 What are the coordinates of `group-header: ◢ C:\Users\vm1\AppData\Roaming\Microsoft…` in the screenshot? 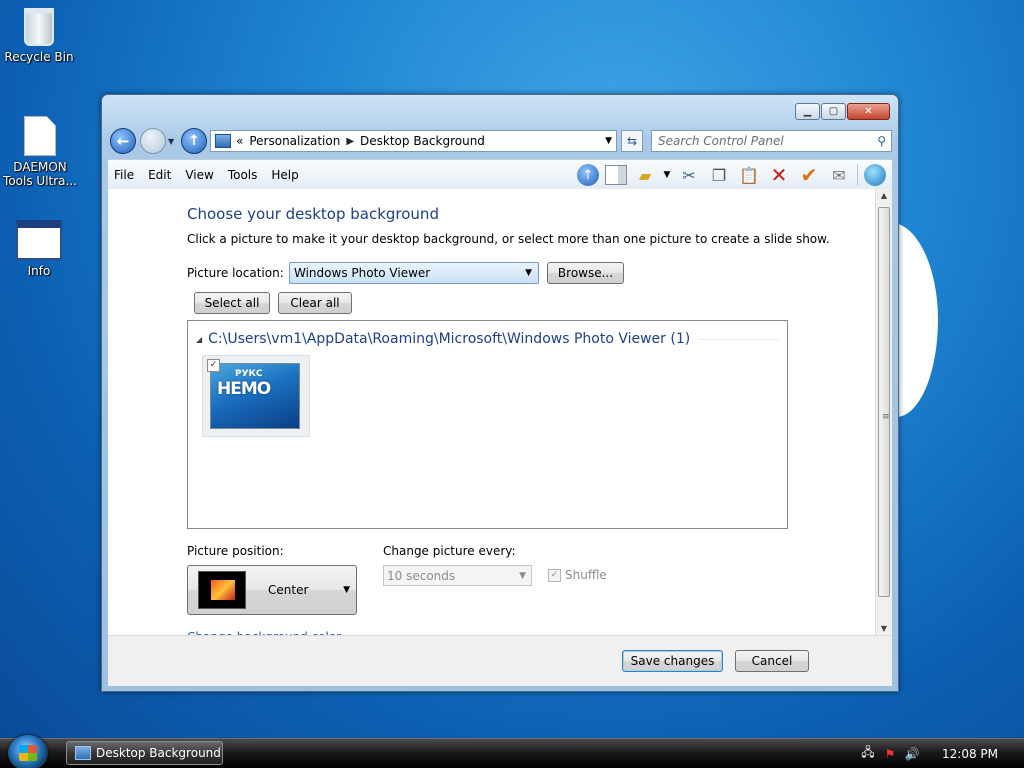 It's located at (487, 339).